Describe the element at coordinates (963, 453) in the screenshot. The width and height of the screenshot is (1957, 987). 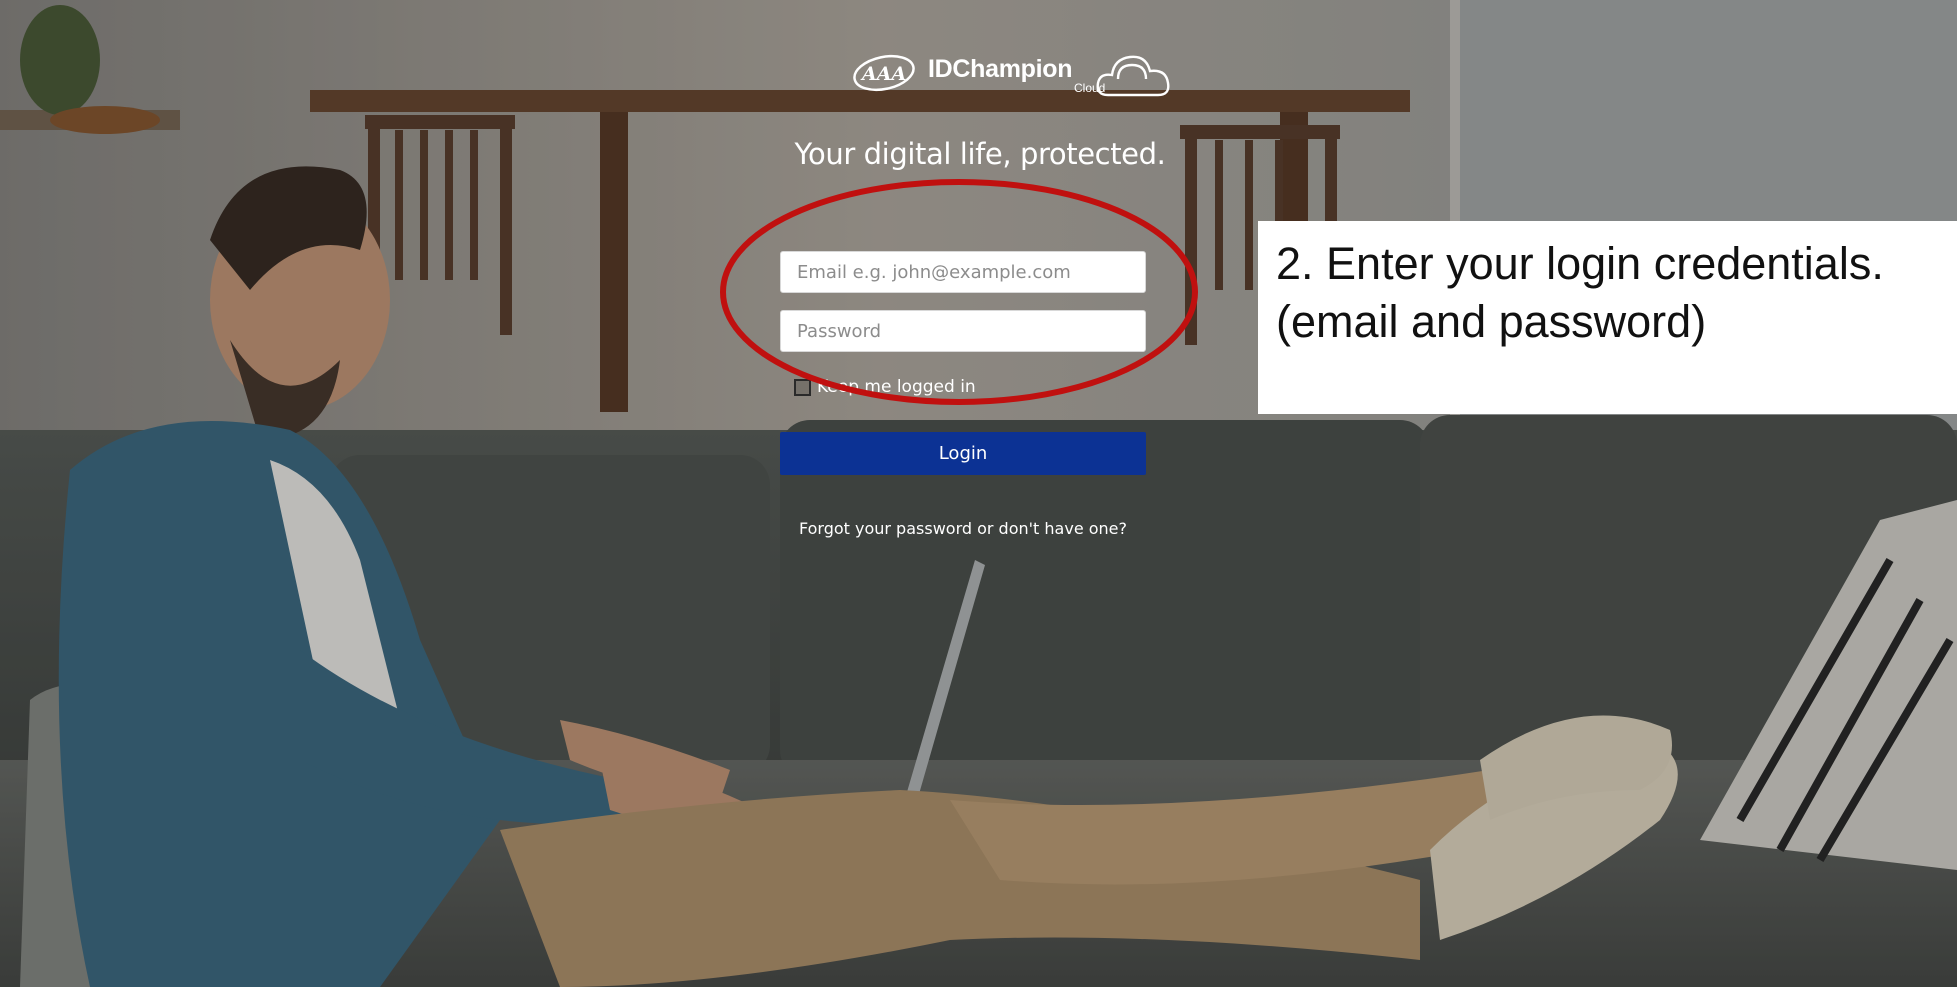
I see `login-button: Login` at that location.